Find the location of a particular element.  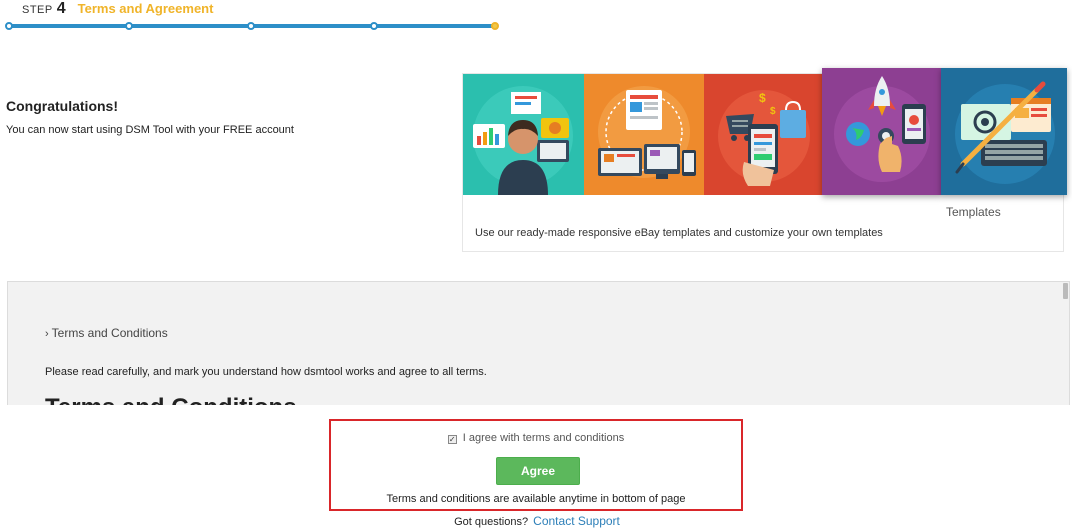

step-dot-5-current is located at coordinates (495, 26).